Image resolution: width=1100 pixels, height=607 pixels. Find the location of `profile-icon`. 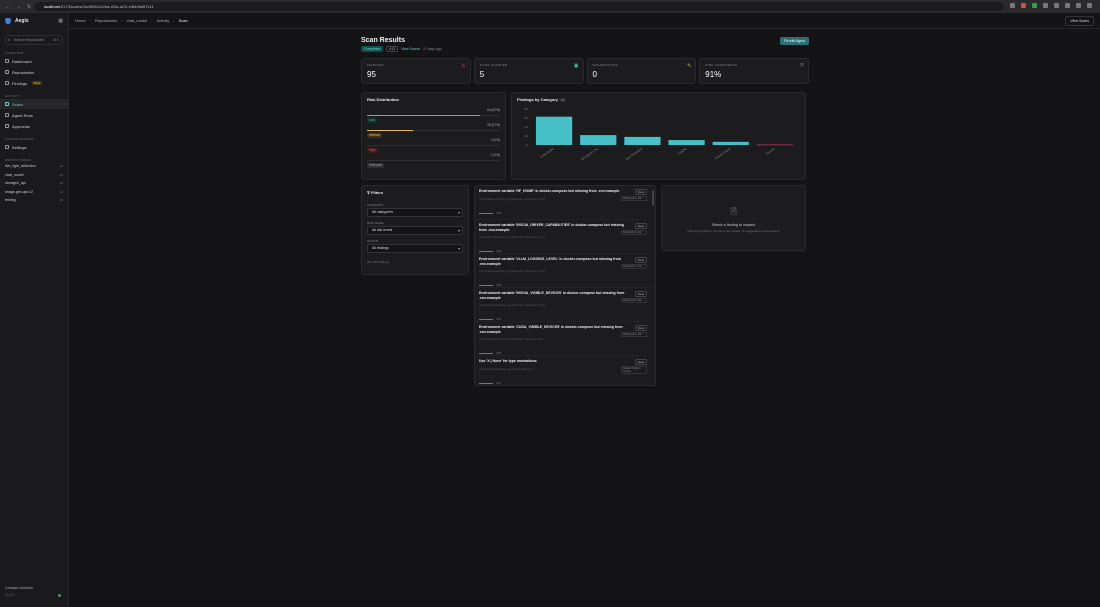

profile-icon is located at coordinates (1078, 5).